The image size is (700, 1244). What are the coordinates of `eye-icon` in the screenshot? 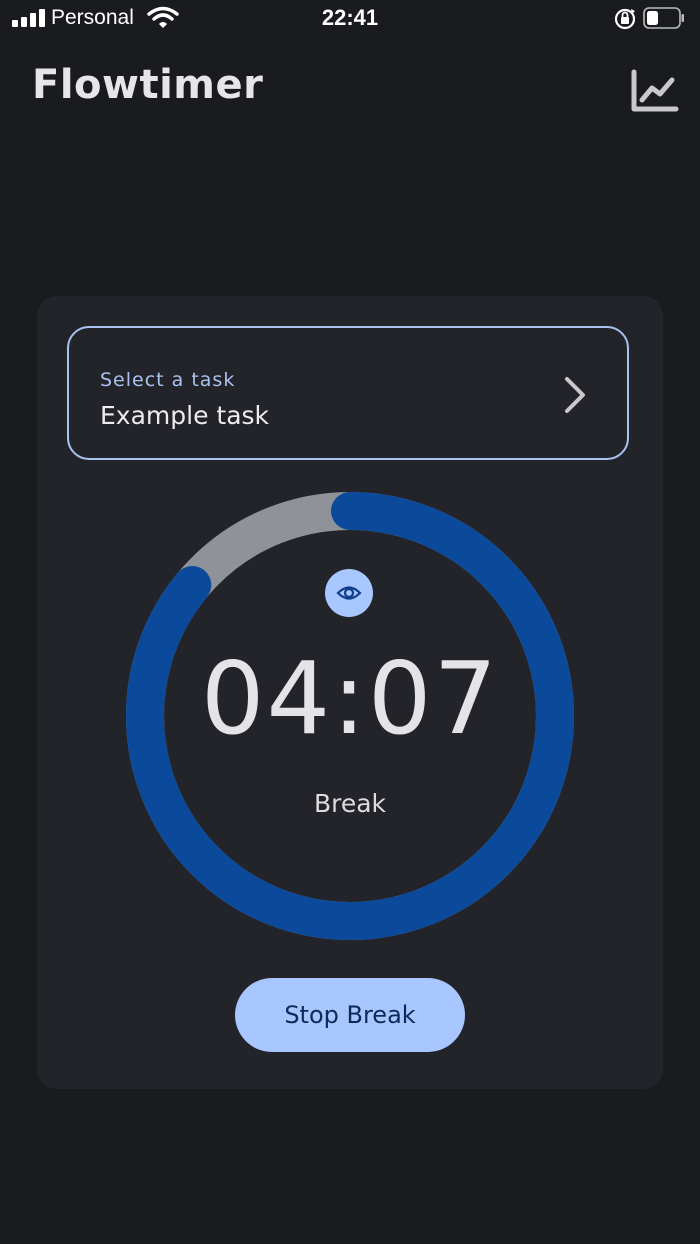 It's located at (349, 593).